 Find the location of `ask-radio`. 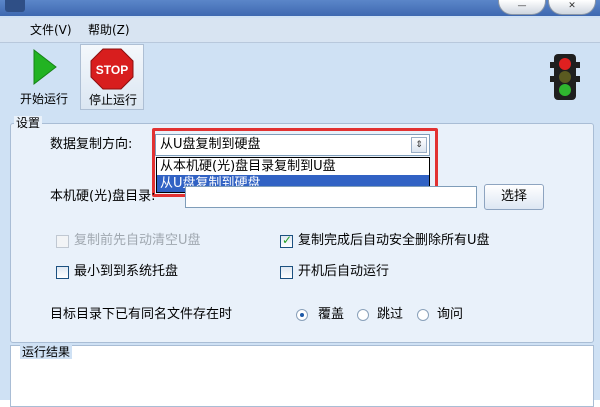

ask-radio is located at coordinates (423, 315).